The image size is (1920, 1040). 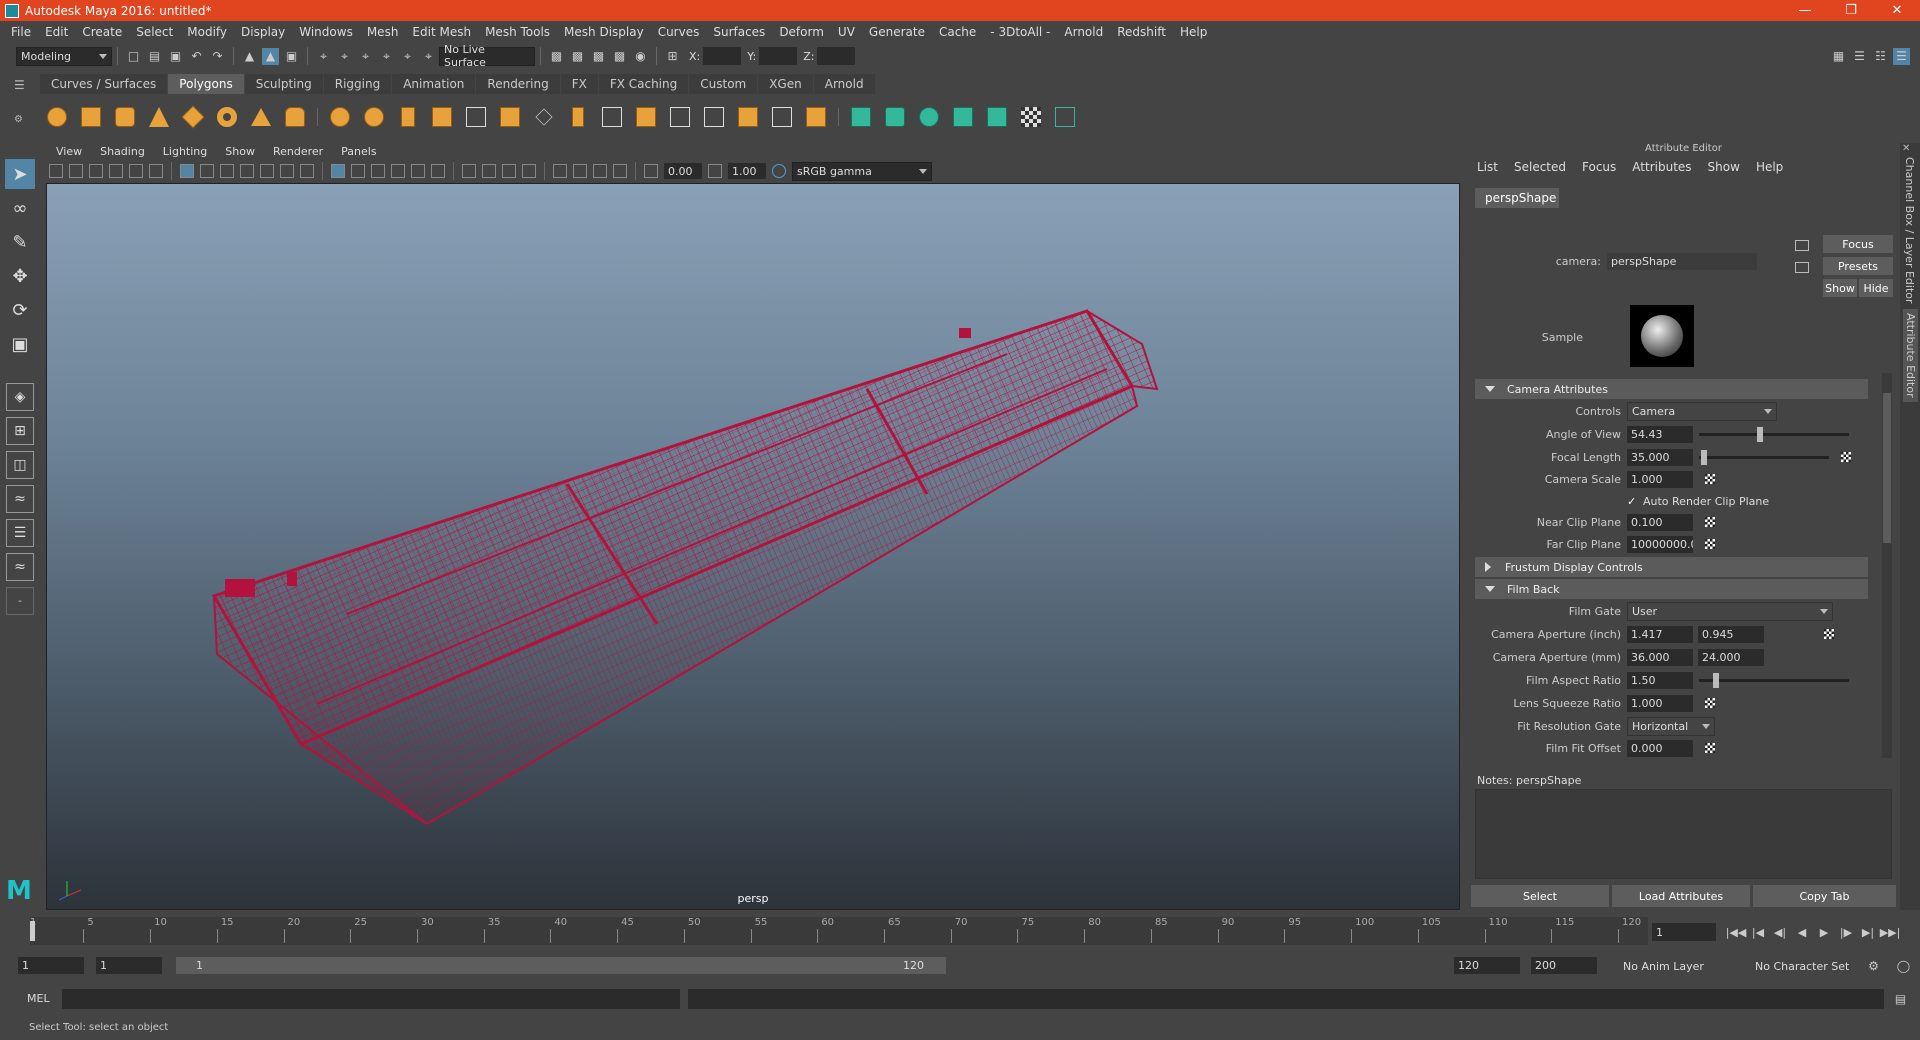 I want to click on menu-cache: Cache, so click(x=957, y=32).